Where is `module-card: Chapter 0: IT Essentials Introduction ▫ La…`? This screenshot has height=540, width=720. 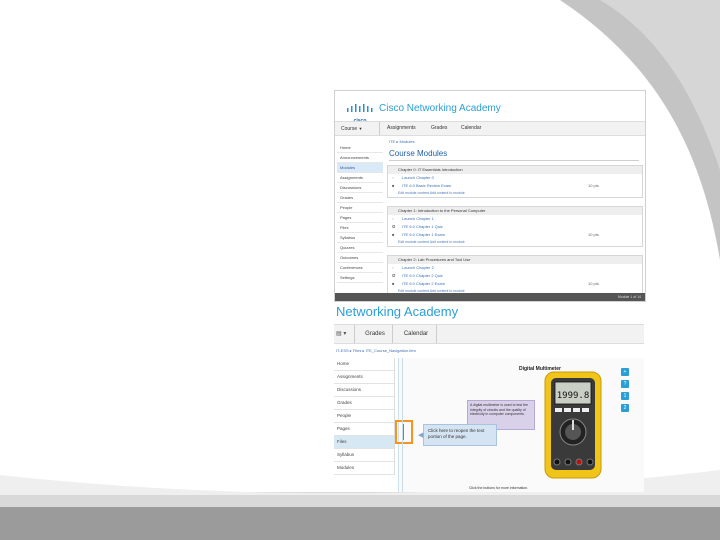 module-card: Chapter 0: IT Essentials Introduction ▫ La… is located at coordinates (515, 181).